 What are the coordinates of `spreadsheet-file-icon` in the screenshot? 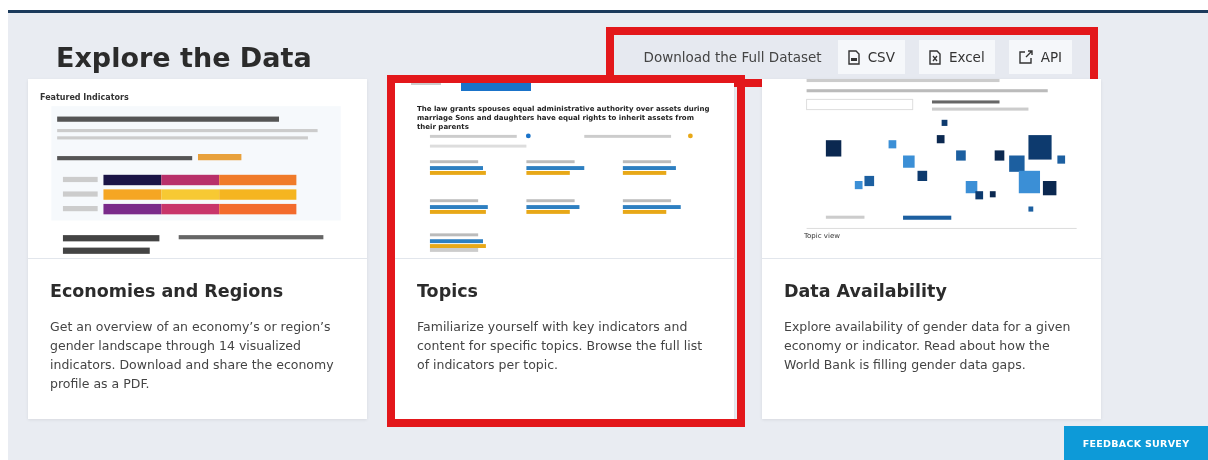 It's located at (934, 57).